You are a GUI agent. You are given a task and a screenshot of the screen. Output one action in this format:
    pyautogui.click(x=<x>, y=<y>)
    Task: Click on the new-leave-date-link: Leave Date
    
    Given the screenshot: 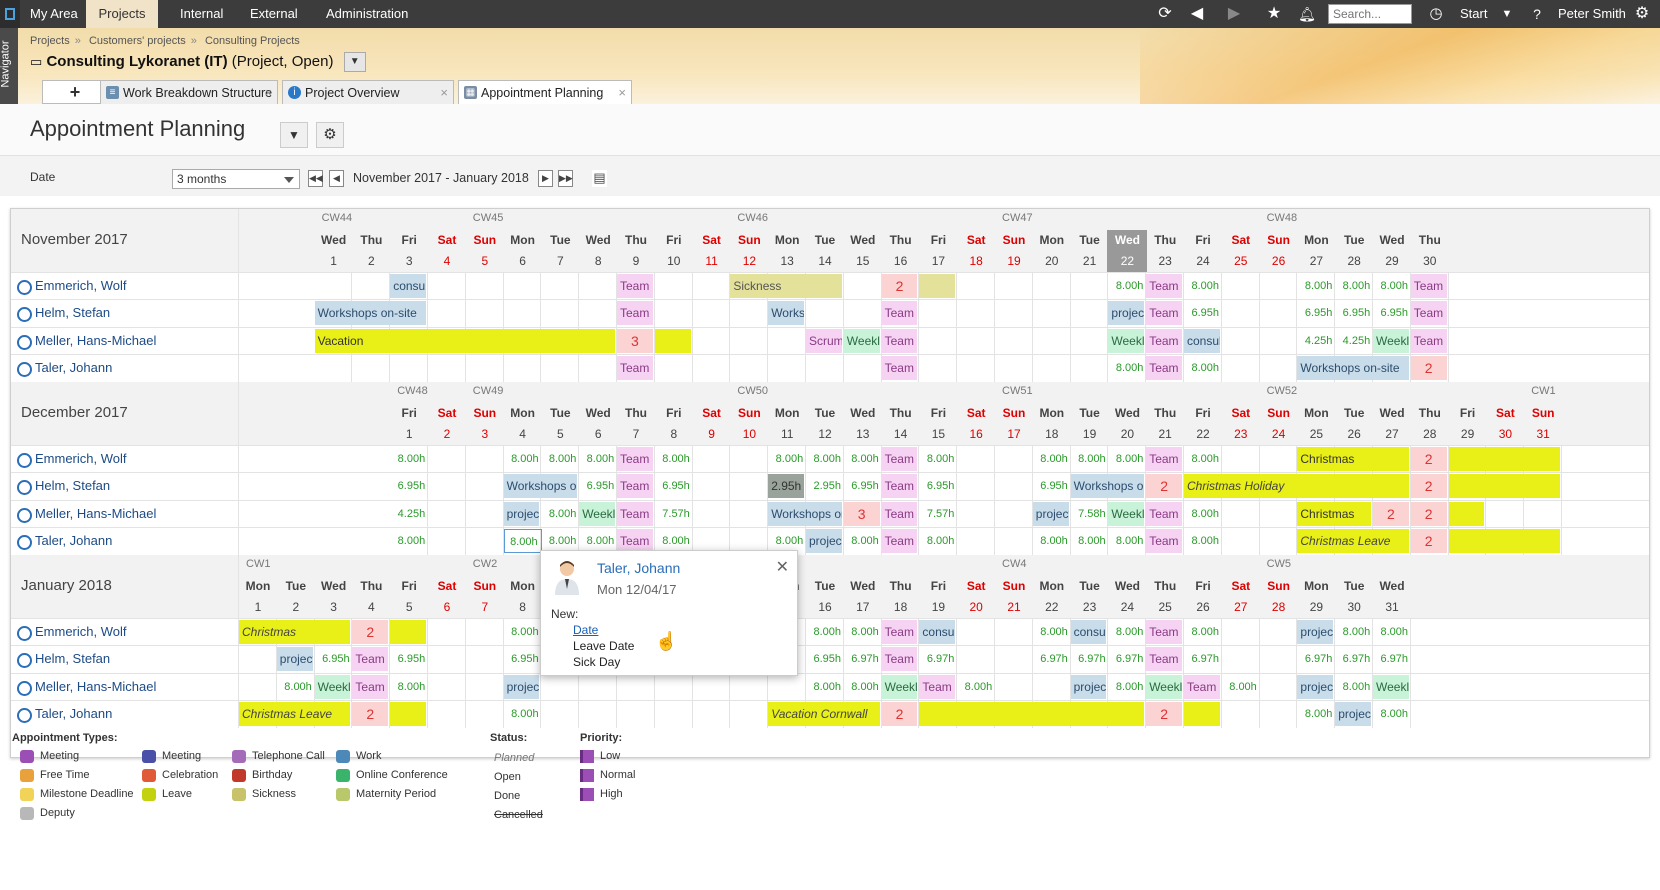 What is the action you would take?
    pyautogui.click(x=603, y=646)
    